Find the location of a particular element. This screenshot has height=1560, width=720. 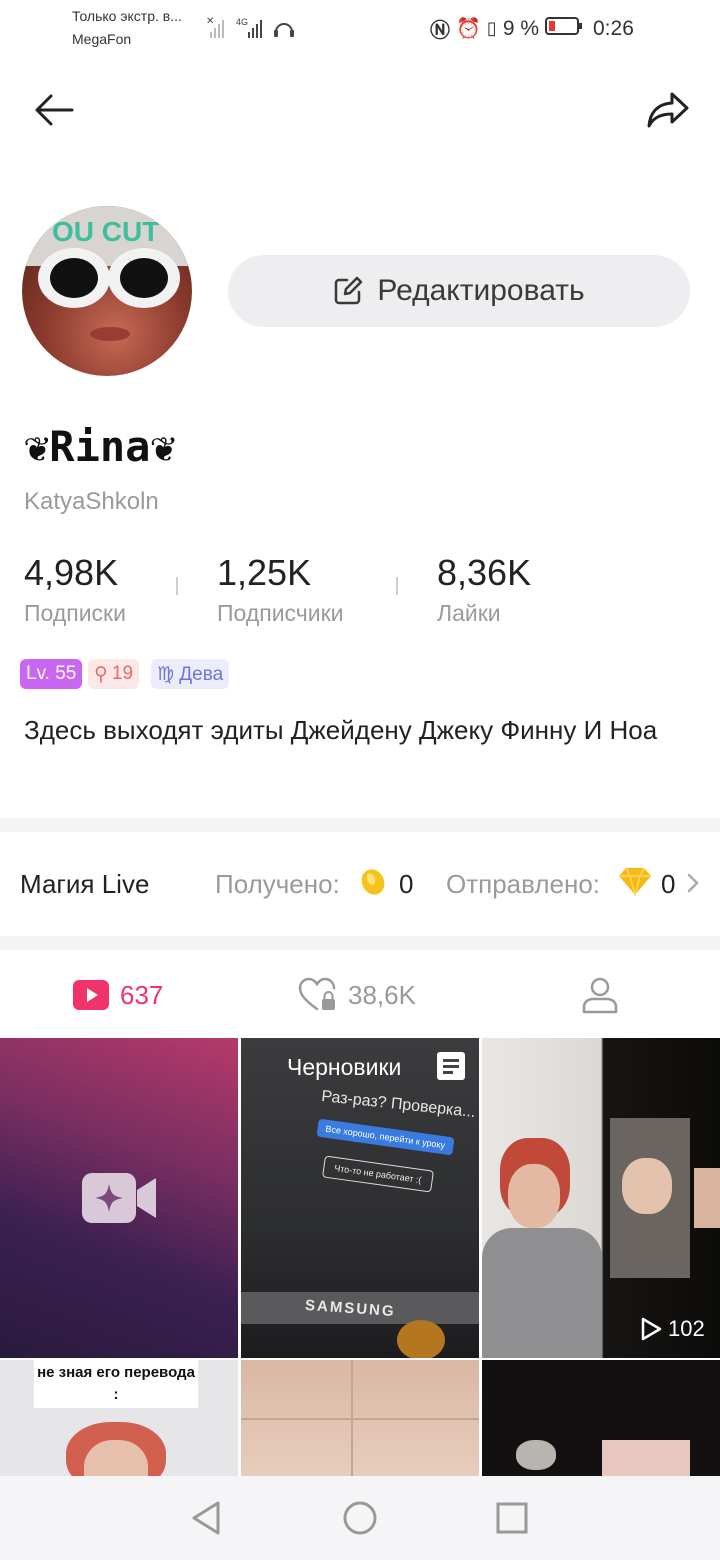

coin-icon is located at coordinates (373, 884).